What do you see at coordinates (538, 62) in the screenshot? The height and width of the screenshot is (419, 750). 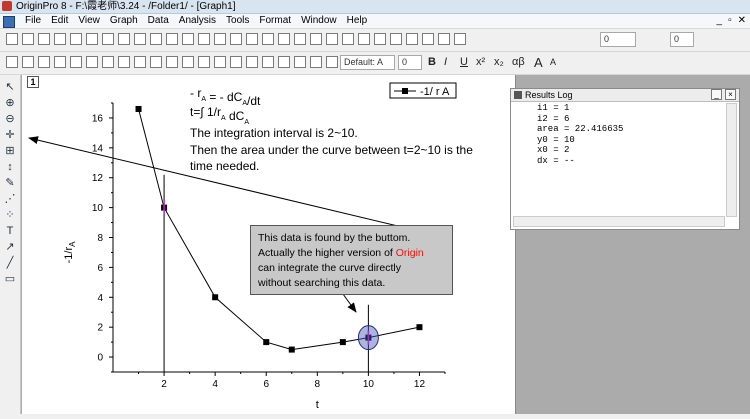 I see `font-increase-button: A` at bounding box center [538, 62].